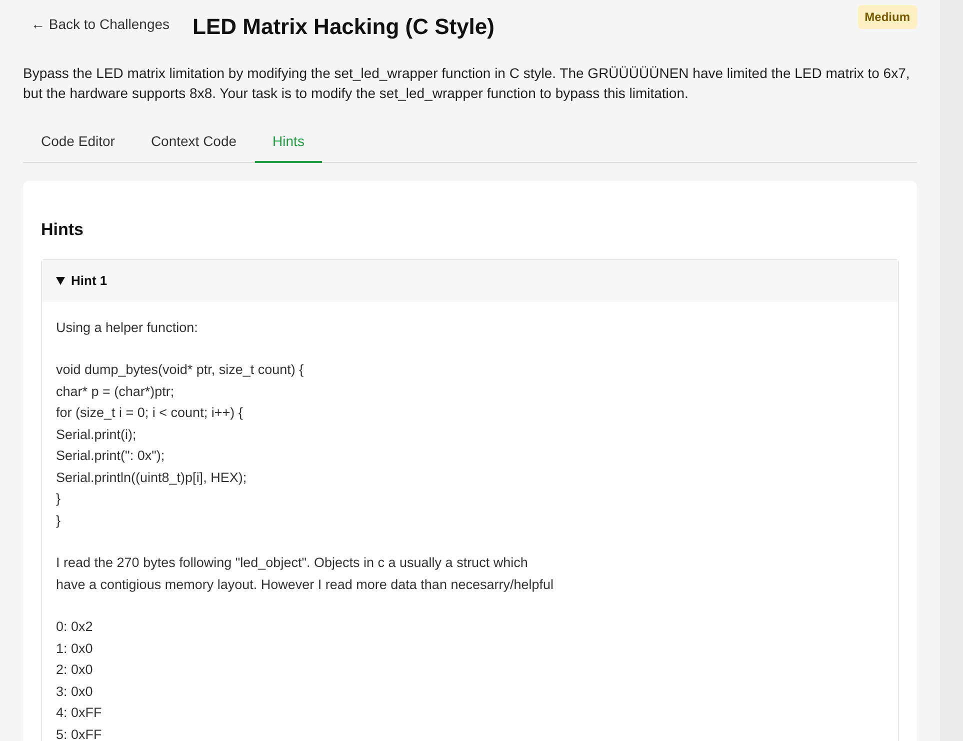  Describe the element at coordinates (180, 370) in the screenshot. I see `hint-text-line: void dump_bytes(void* ptr, size_t count) {` at that location.